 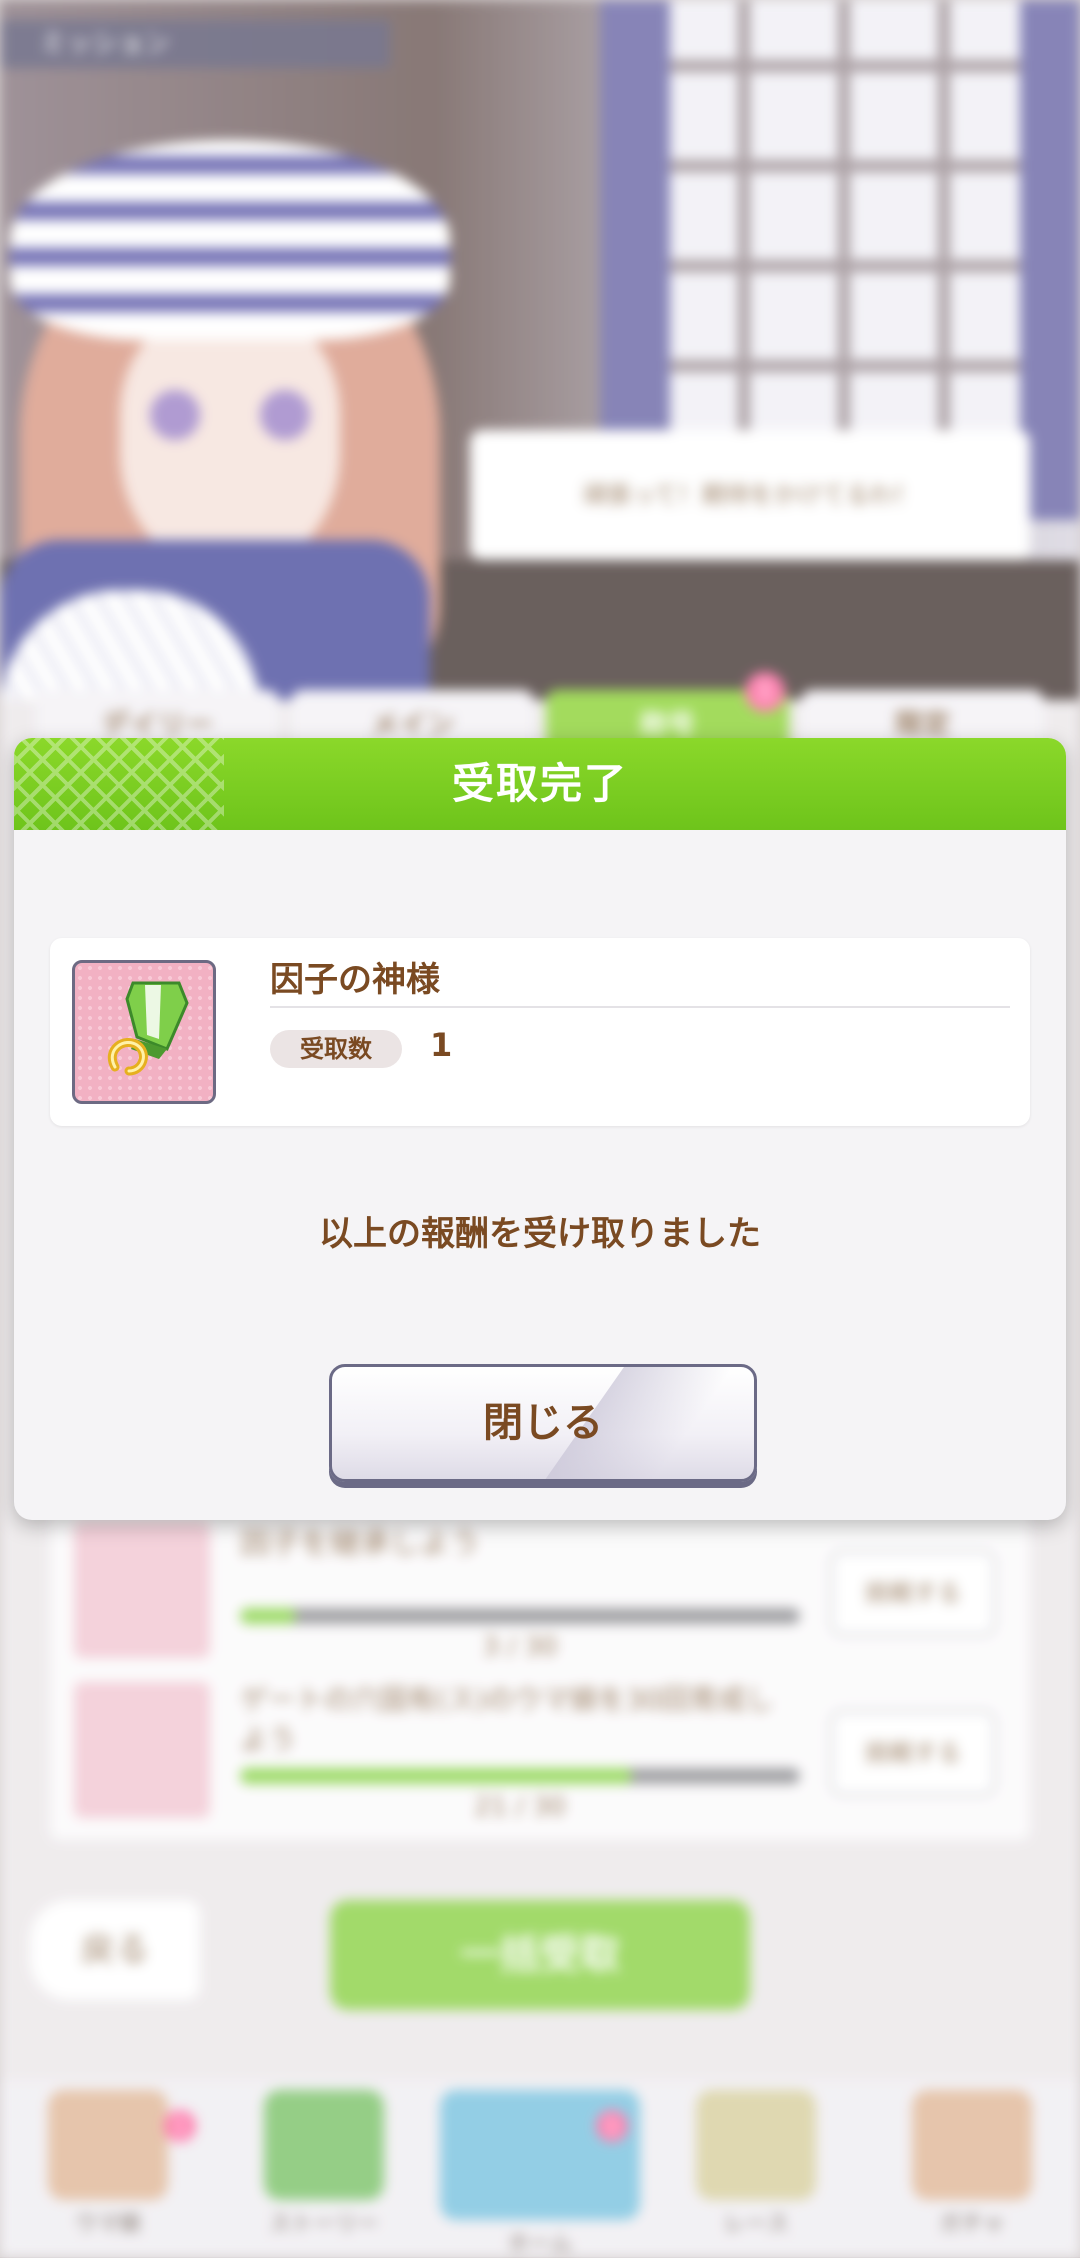 I want to click on reward-name: 因子の神様, so click(x=355, y=980).